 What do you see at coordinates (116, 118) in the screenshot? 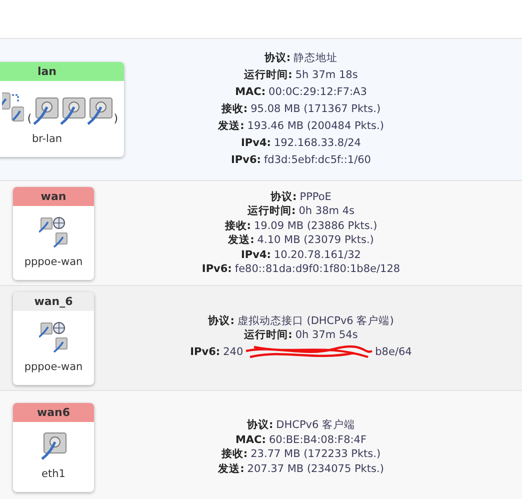
I see `bracket: )` at bounding box center [116, 118].